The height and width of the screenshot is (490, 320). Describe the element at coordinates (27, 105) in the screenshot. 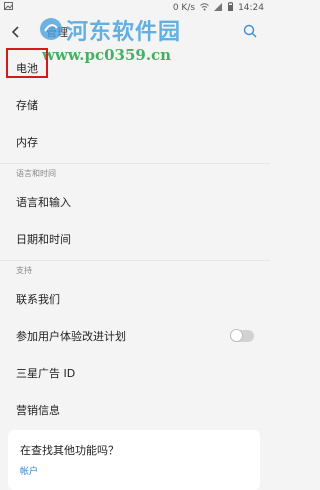

I see `menu-item-label: 存储` at that location.